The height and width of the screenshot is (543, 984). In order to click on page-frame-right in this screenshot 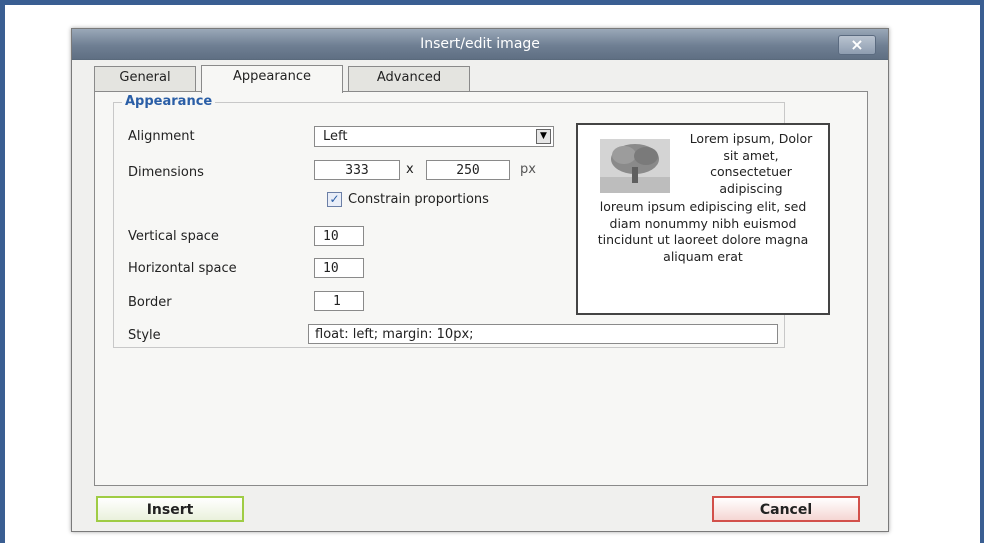, I will do `click(982, 271)`.